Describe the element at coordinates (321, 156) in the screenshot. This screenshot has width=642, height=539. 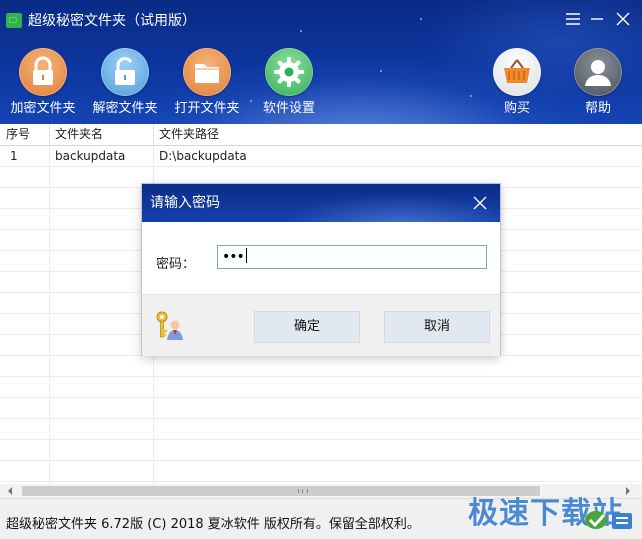
I see `table-row: 1 backupdata D:\backupdata` at that location.